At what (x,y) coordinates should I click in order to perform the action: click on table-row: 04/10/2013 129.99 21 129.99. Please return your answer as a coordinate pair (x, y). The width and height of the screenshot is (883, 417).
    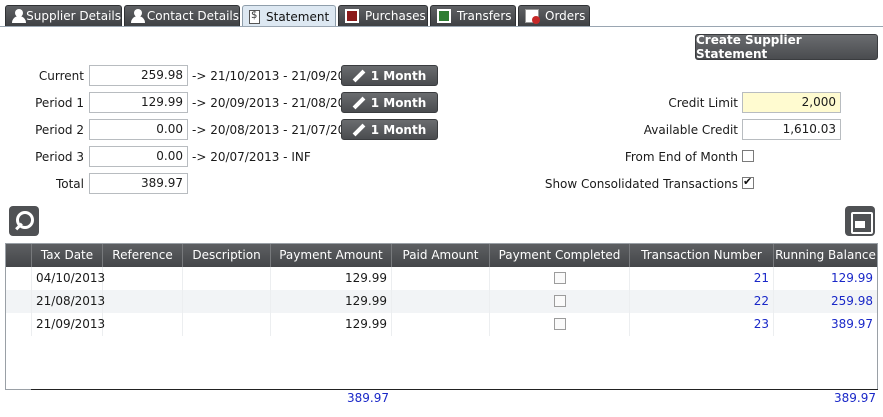
    Looking at the image, I should click on (441, 278).